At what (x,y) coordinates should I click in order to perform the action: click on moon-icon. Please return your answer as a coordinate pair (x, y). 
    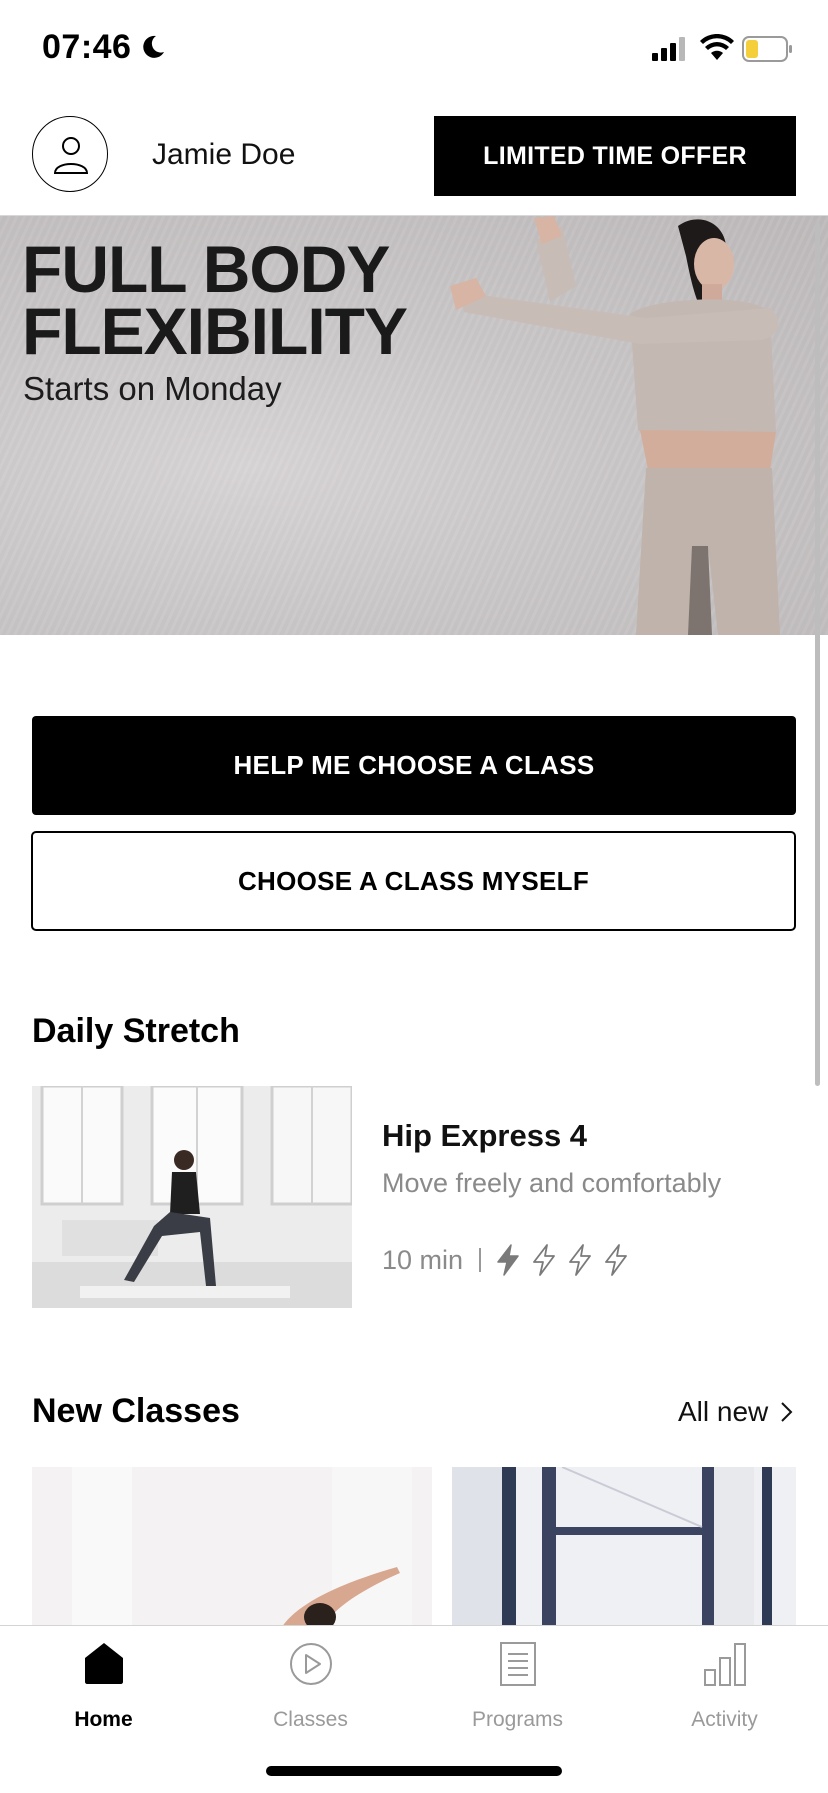
    Looking at the image, I should click on (153, 46).